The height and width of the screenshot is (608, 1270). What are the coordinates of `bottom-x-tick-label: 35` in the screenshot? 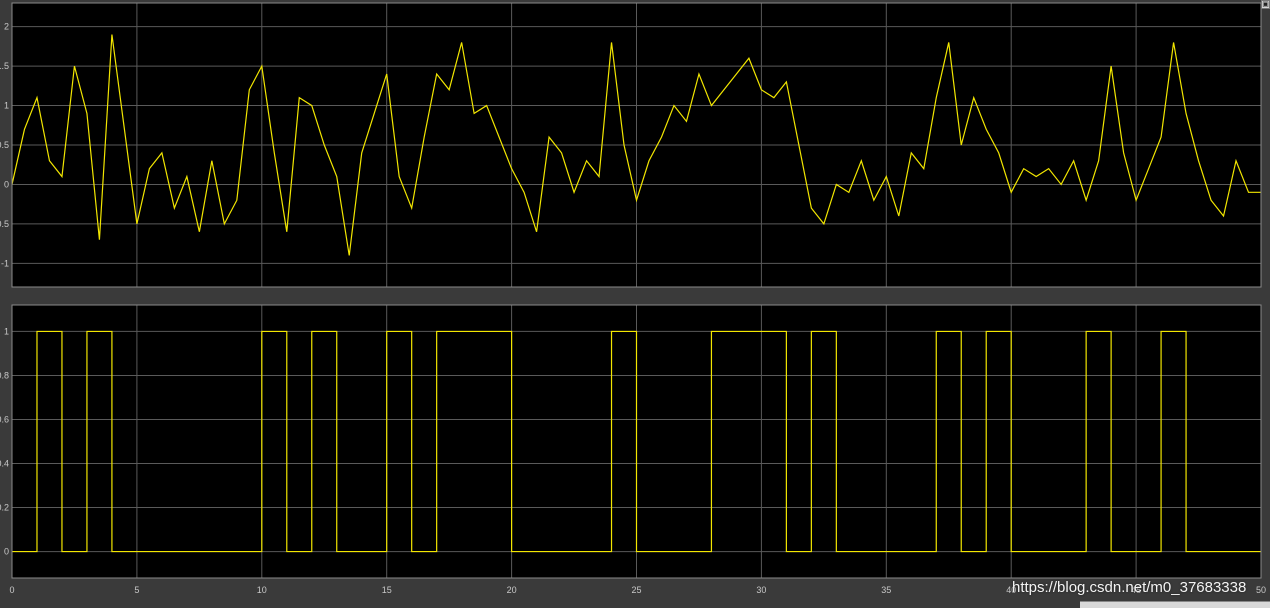 It's located at (886, 590).